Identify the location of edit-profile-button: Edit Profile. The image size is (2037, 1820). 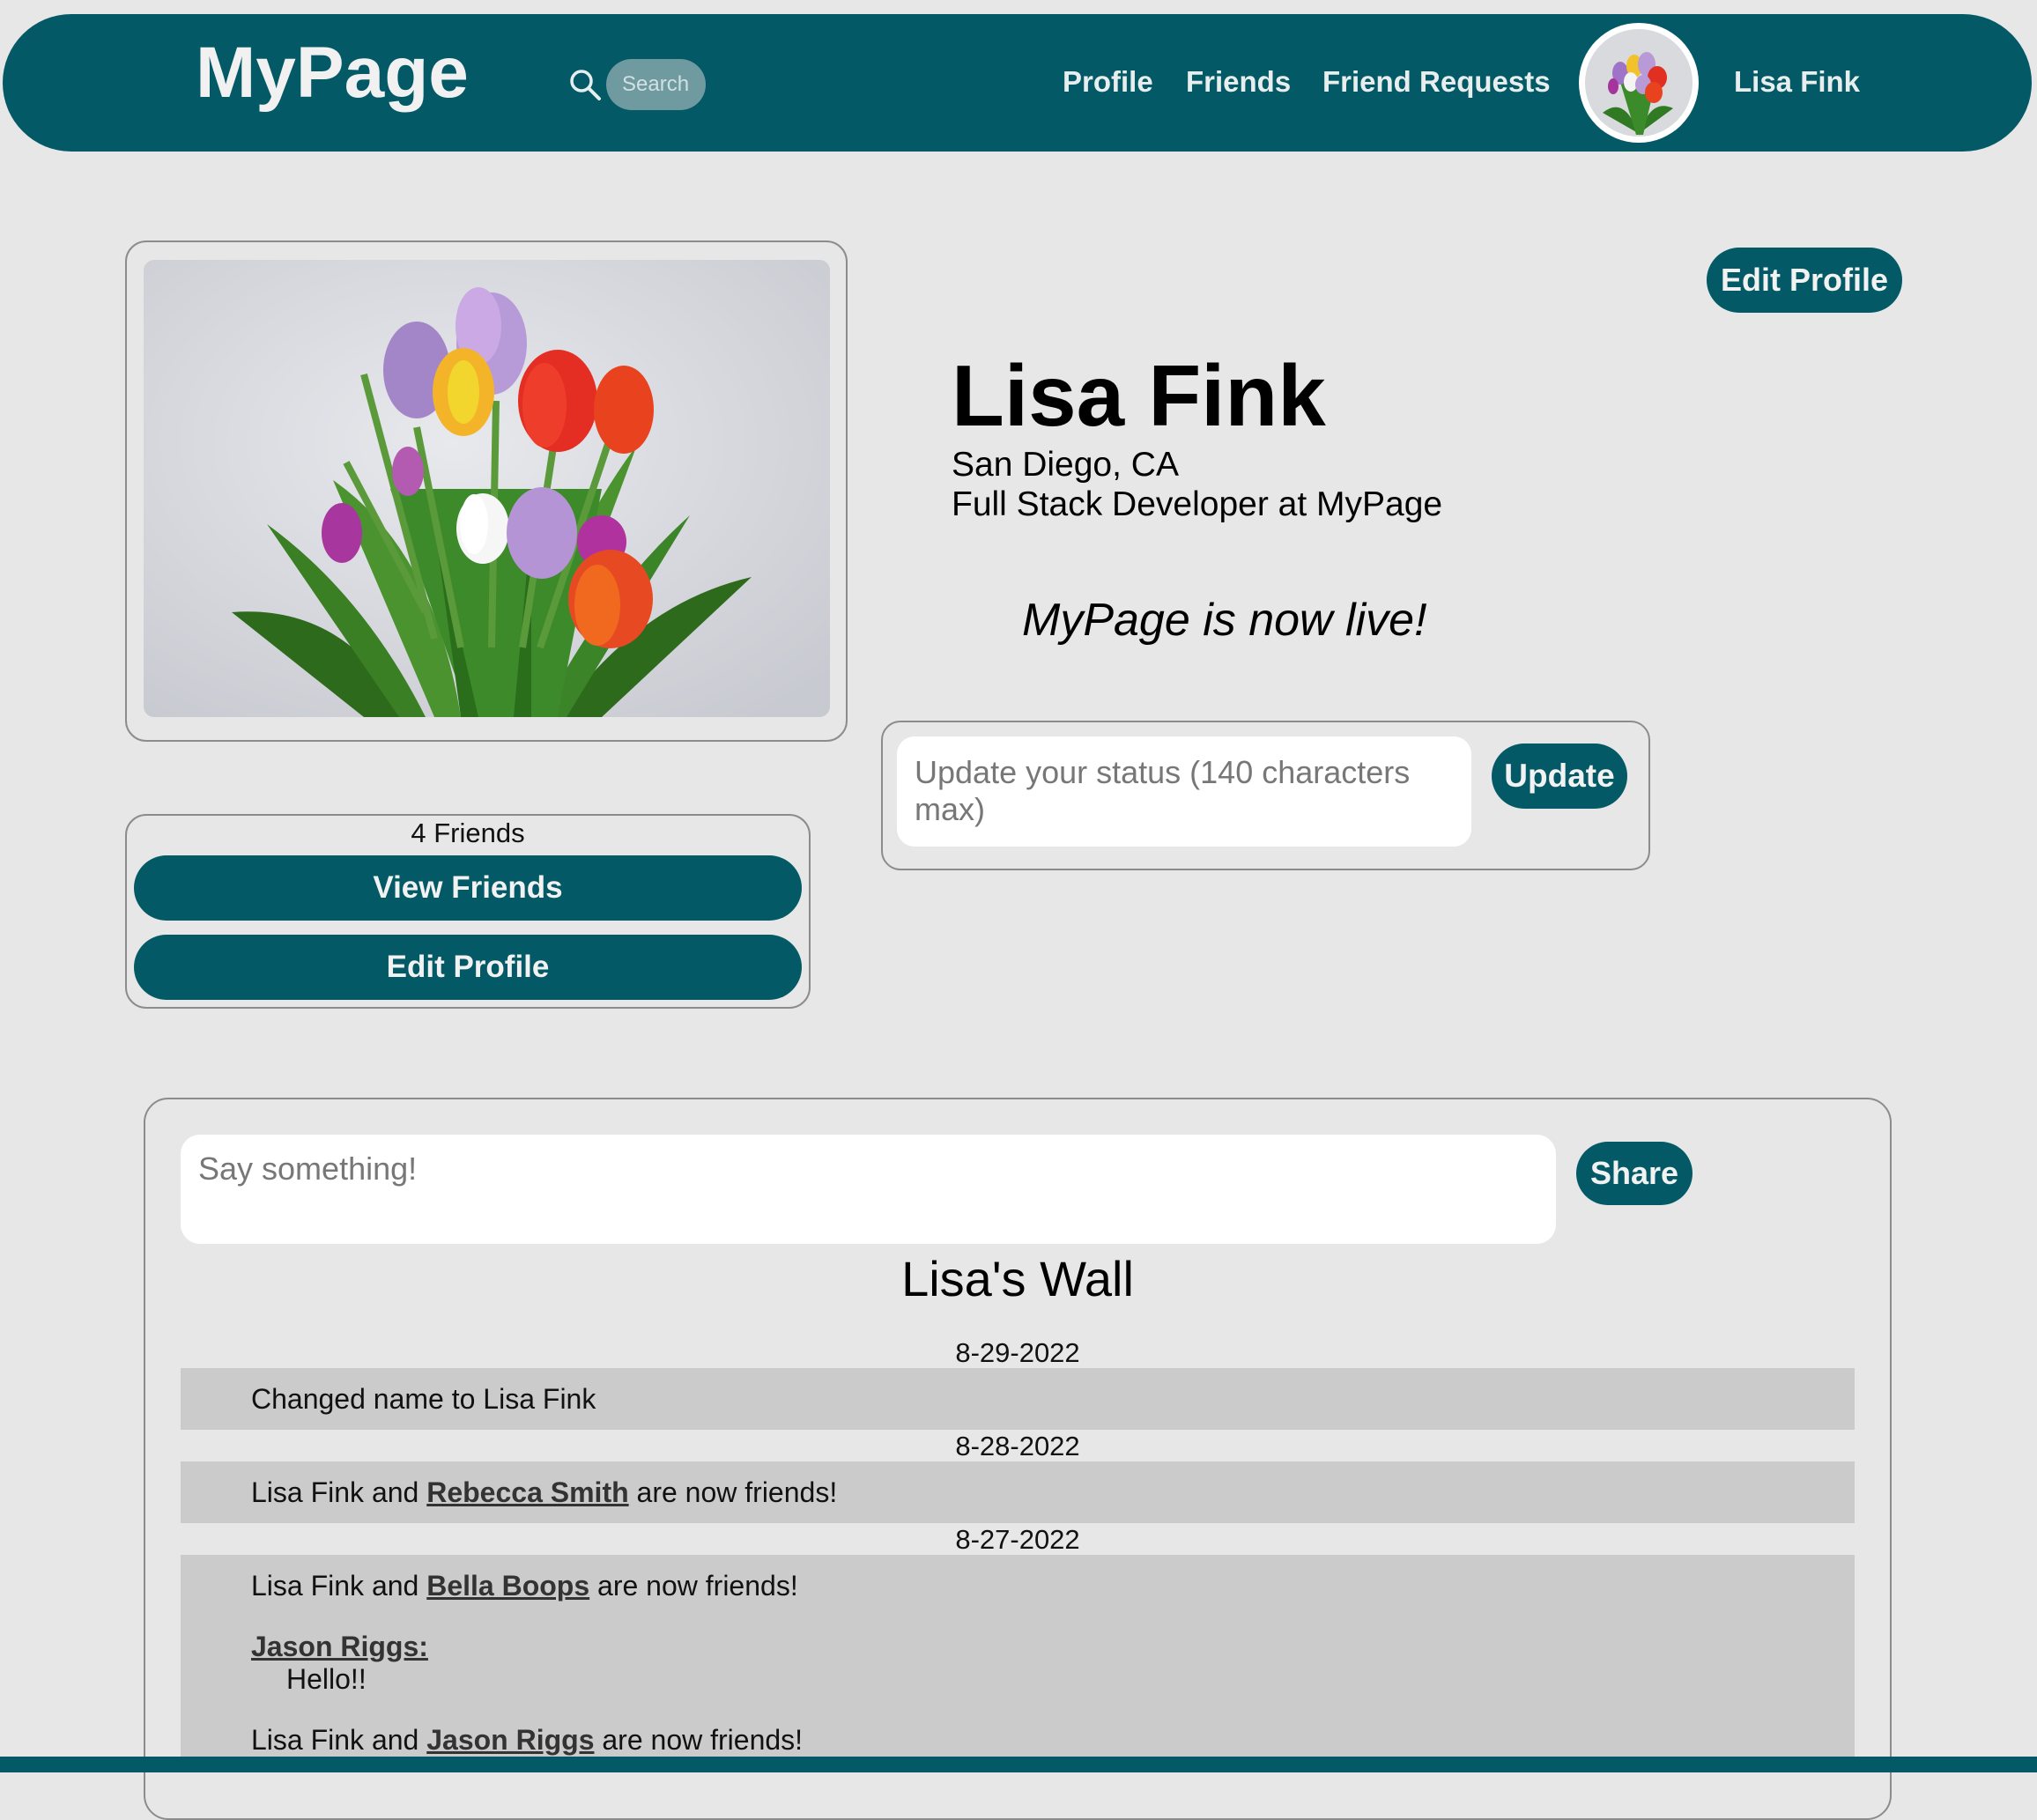
(1804, 280).